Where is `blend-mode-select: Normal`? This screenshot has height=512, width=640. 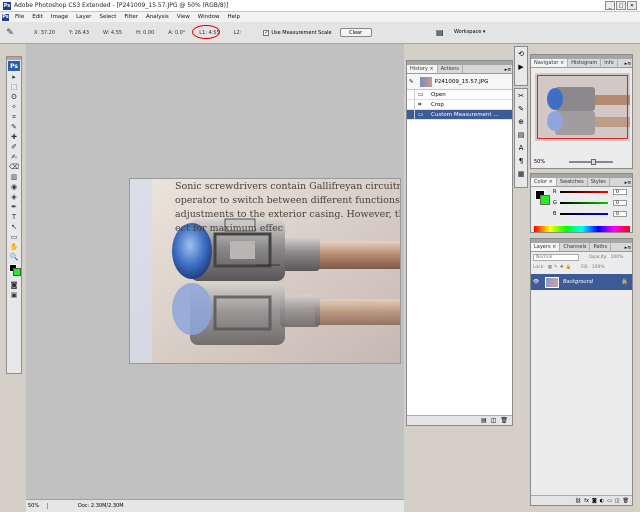 blend-mode-select: Normal is located at coordinates (556, 257).